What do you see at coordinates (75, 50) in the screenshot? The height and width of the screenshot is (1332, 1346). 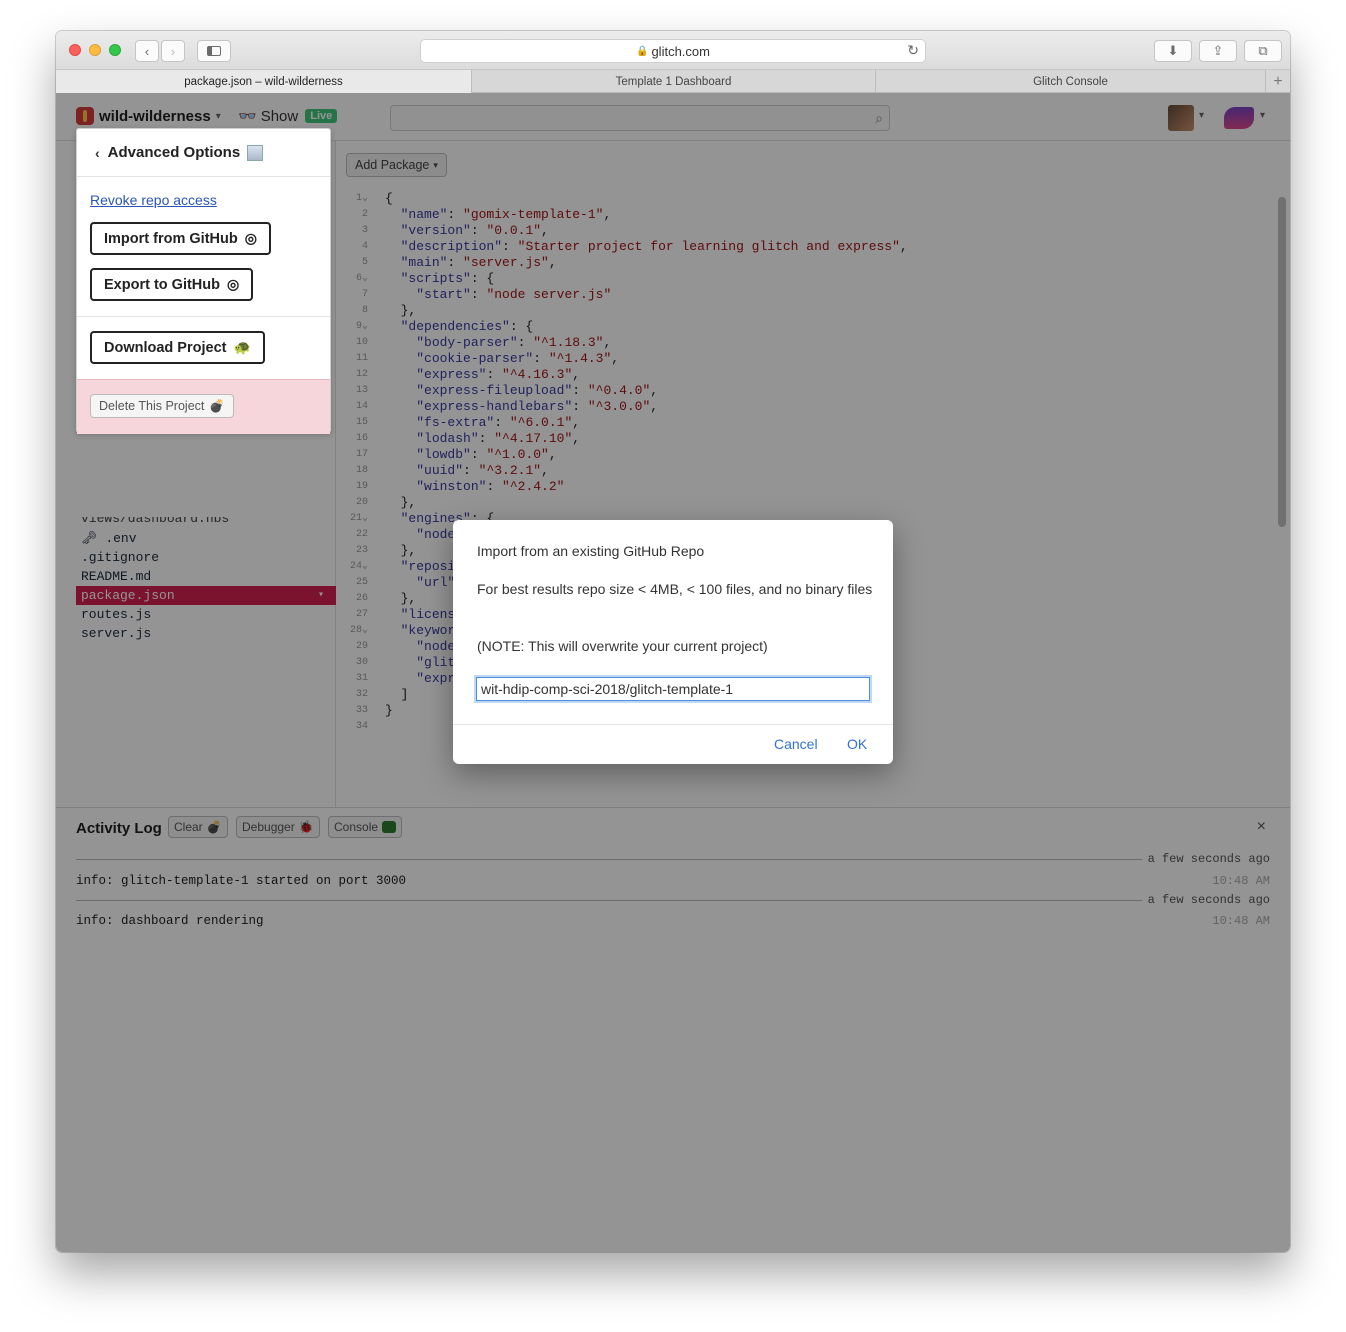 I see `close-window-button` at bounding box center [75, 50].